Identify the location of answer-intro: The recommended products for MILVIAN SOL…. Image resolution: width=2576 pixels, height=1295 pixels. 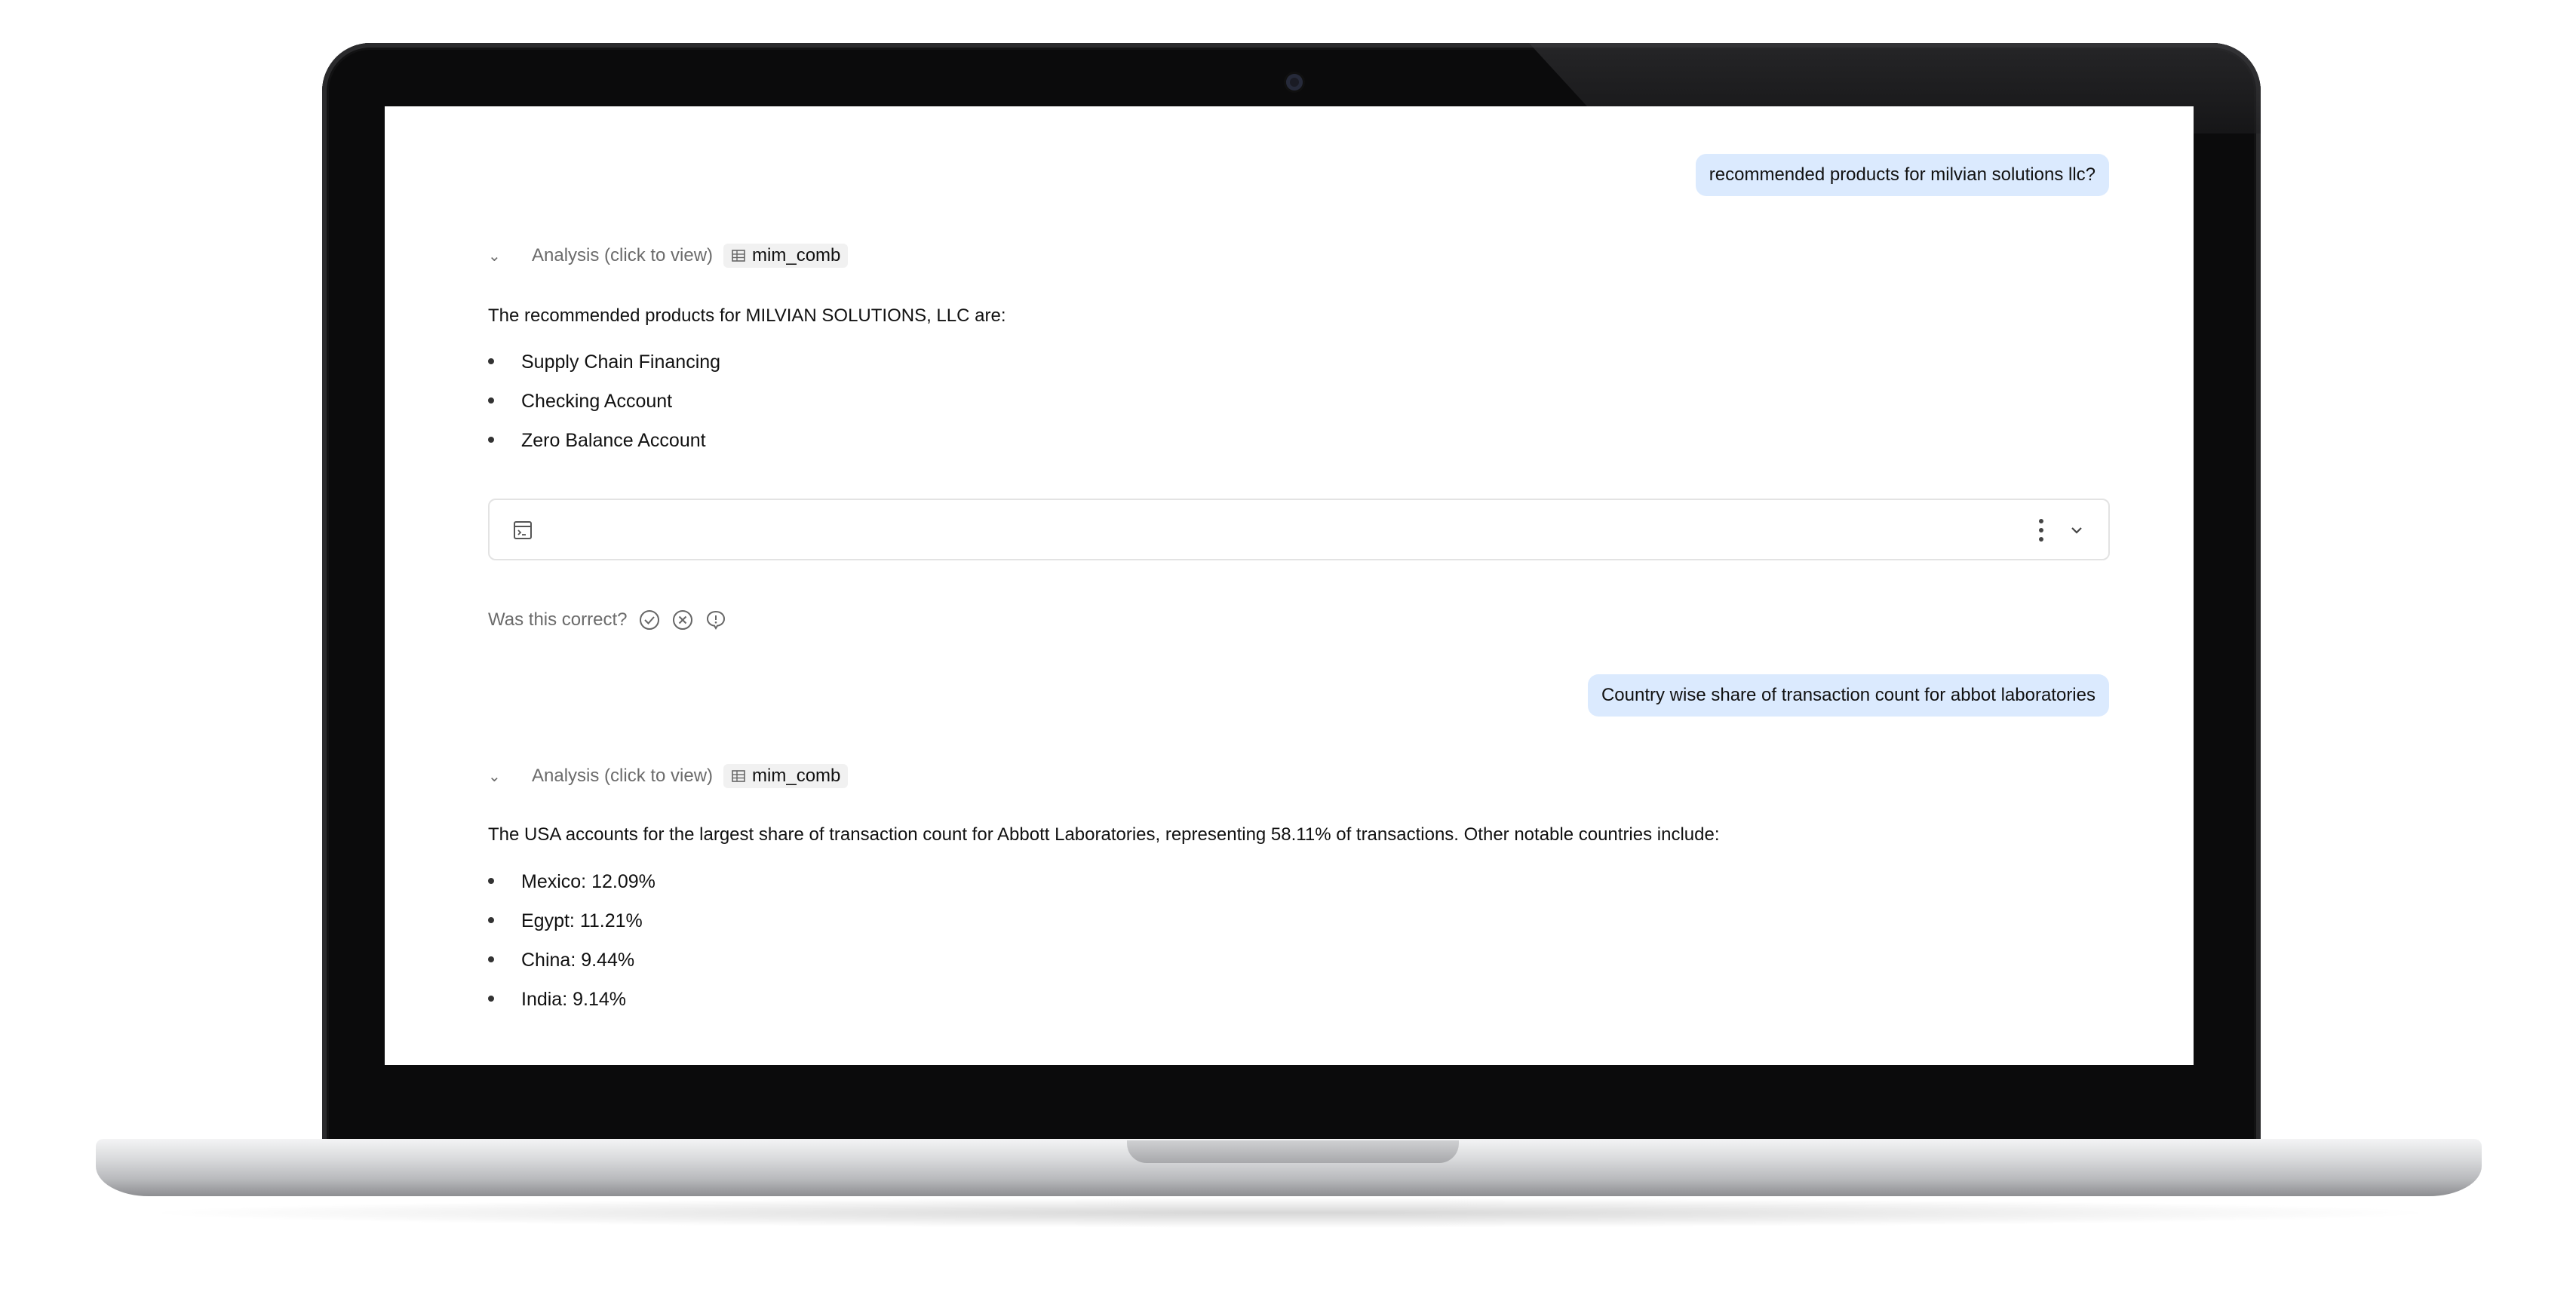
(747, 315).